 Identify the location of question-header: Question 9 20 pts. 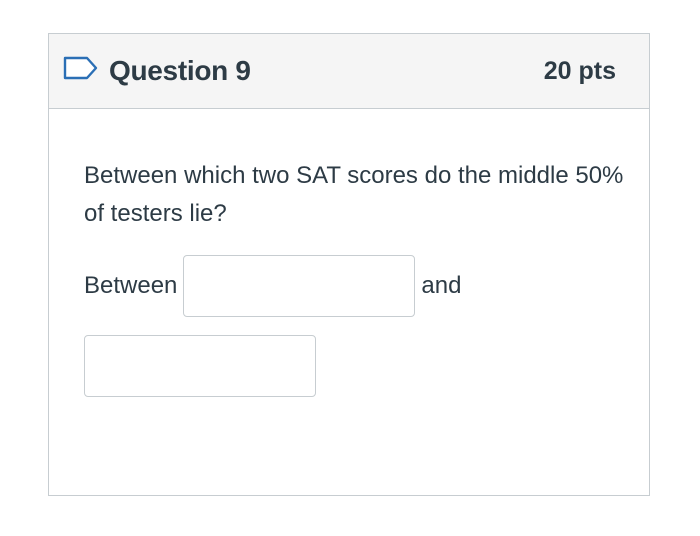
(349, 71).